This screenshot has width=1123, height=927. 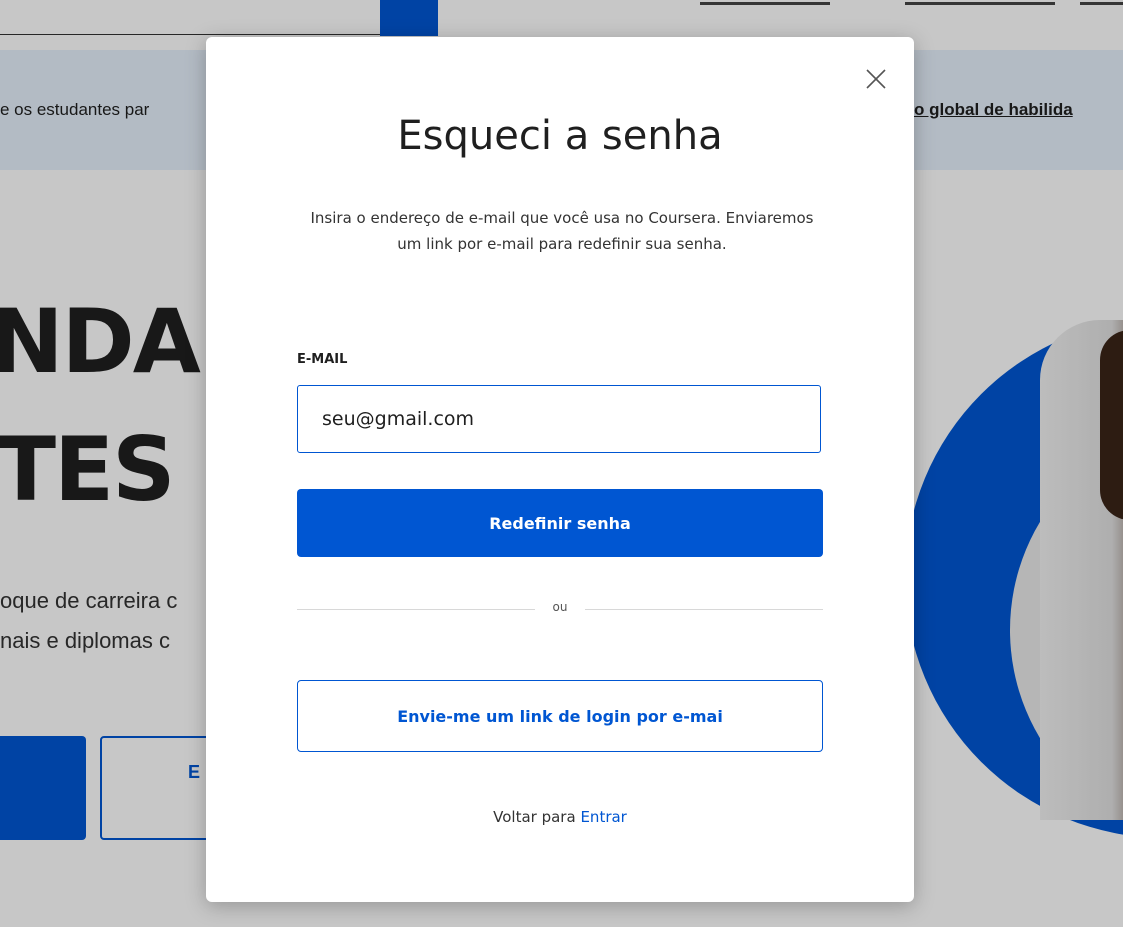 I want to click on back-prefix-text: Voltar para, so click(x=534, y=817).